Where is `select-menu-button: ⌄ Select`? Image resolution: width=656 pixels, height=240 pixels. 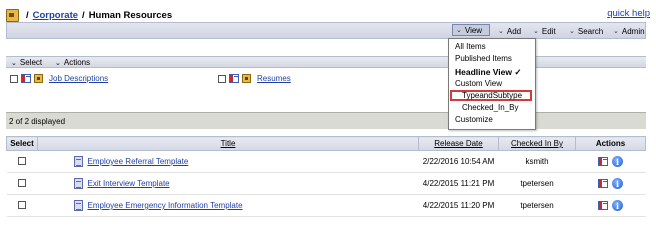
select-menu-button: ⌄ Select is located at coordinates (26, 62).